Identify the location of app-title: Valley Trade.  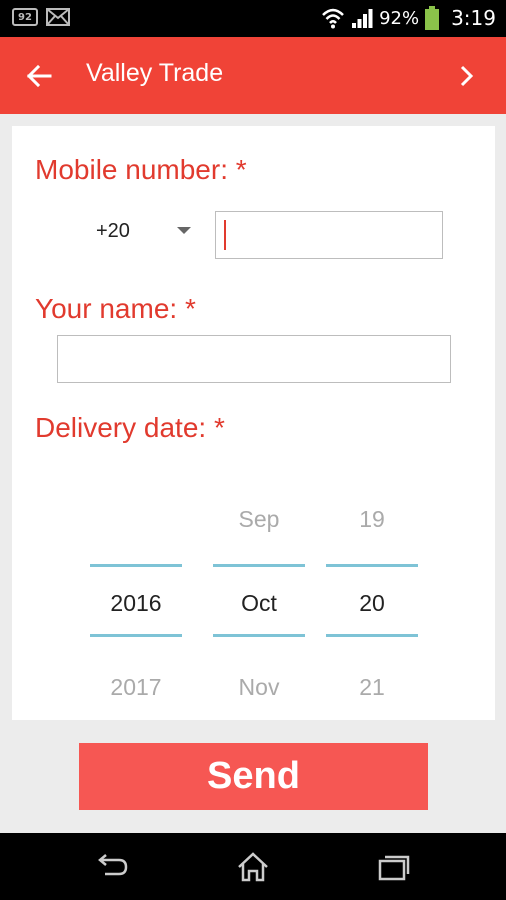
(155, 73).